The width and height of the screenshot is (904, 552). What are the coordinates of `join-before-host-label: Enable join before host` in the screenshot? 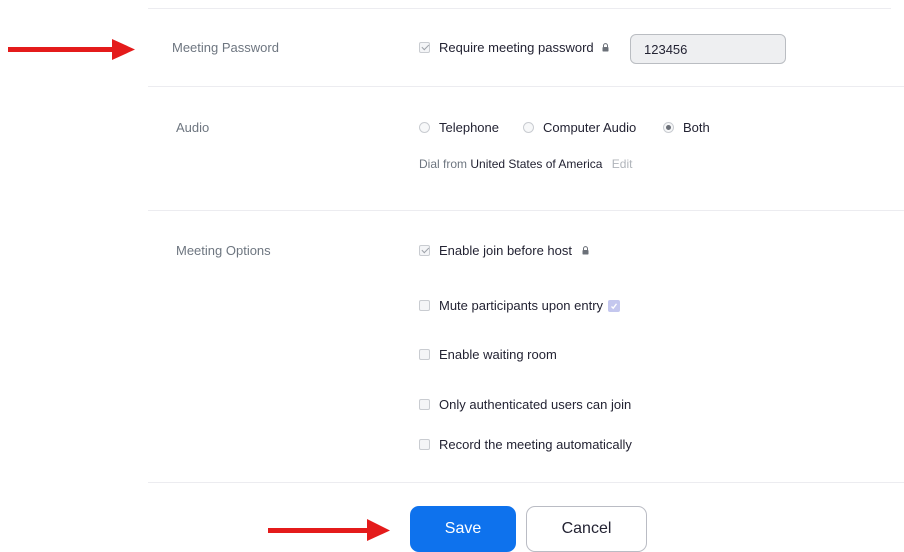 It's located at (505, 250).